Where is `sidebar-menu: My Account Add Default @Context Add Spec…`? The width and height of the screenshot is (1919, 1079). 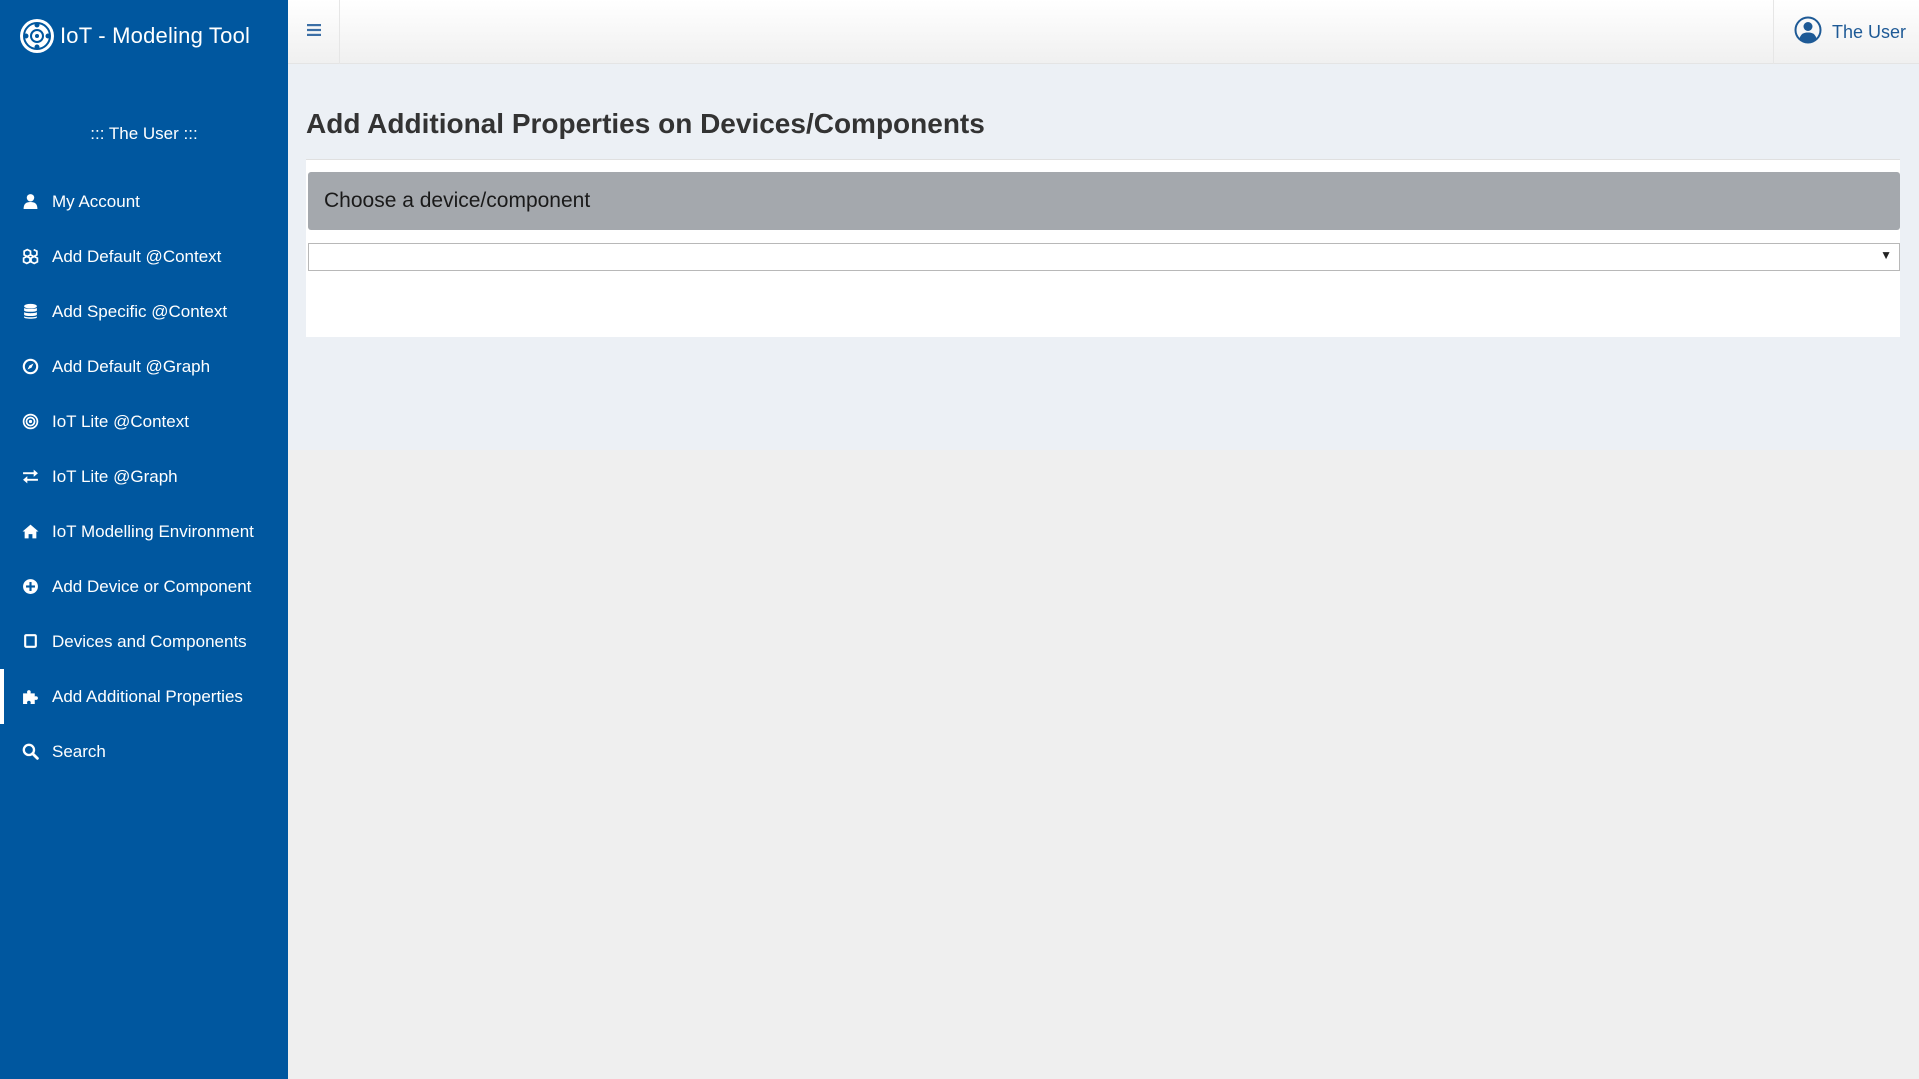 sidebar-menu: My Account Add Default @Context Add Spec… is located at coordinates (144, 476).